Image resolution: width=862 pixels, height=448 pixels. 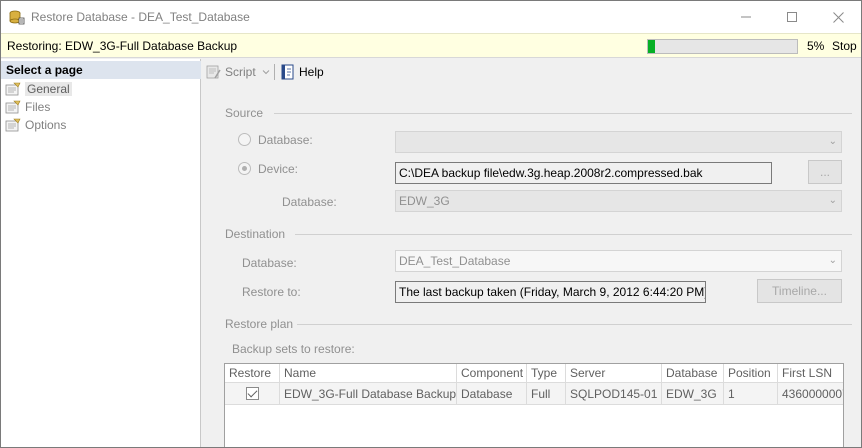 What do you see at coordinates (259, 324) in the screenshot?
I see `restore-plan-section-label: Restore plan` at bounding box center [259, 324].